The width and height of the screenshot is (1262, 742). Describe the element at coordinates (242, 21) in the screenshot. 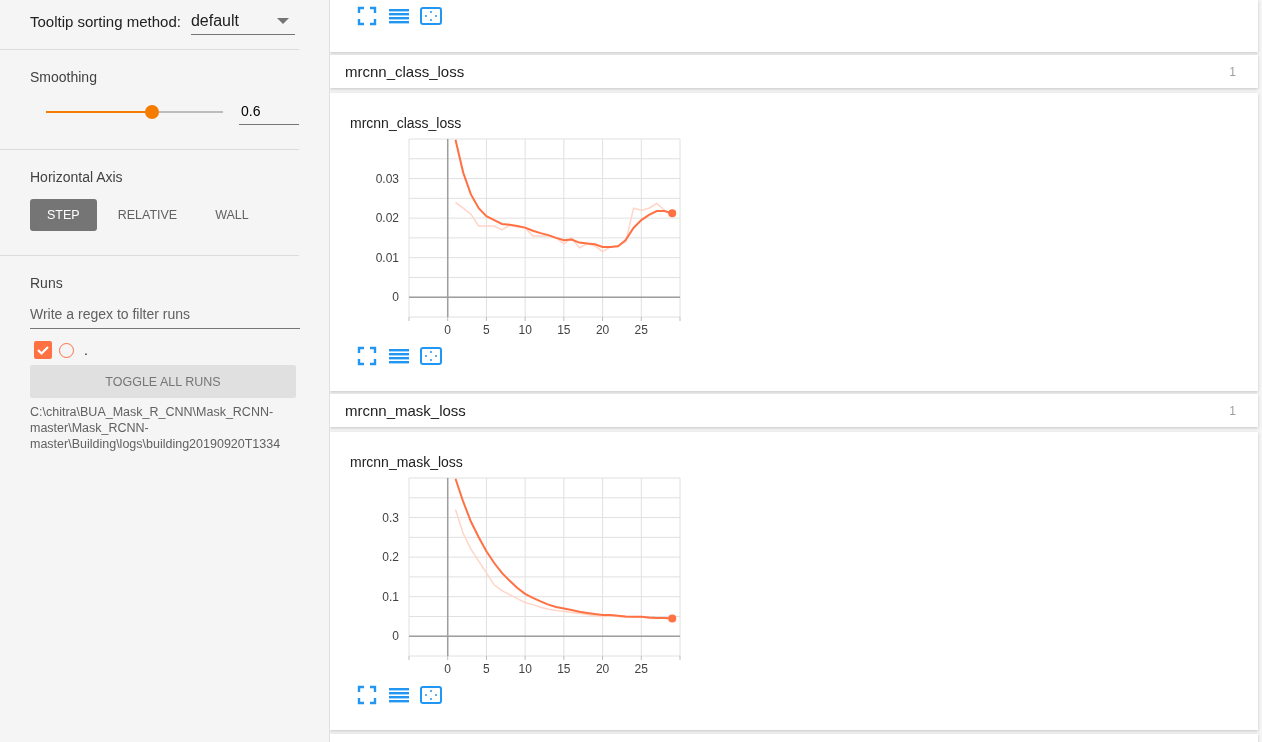

I see `sort-dropdown: default` at that location.